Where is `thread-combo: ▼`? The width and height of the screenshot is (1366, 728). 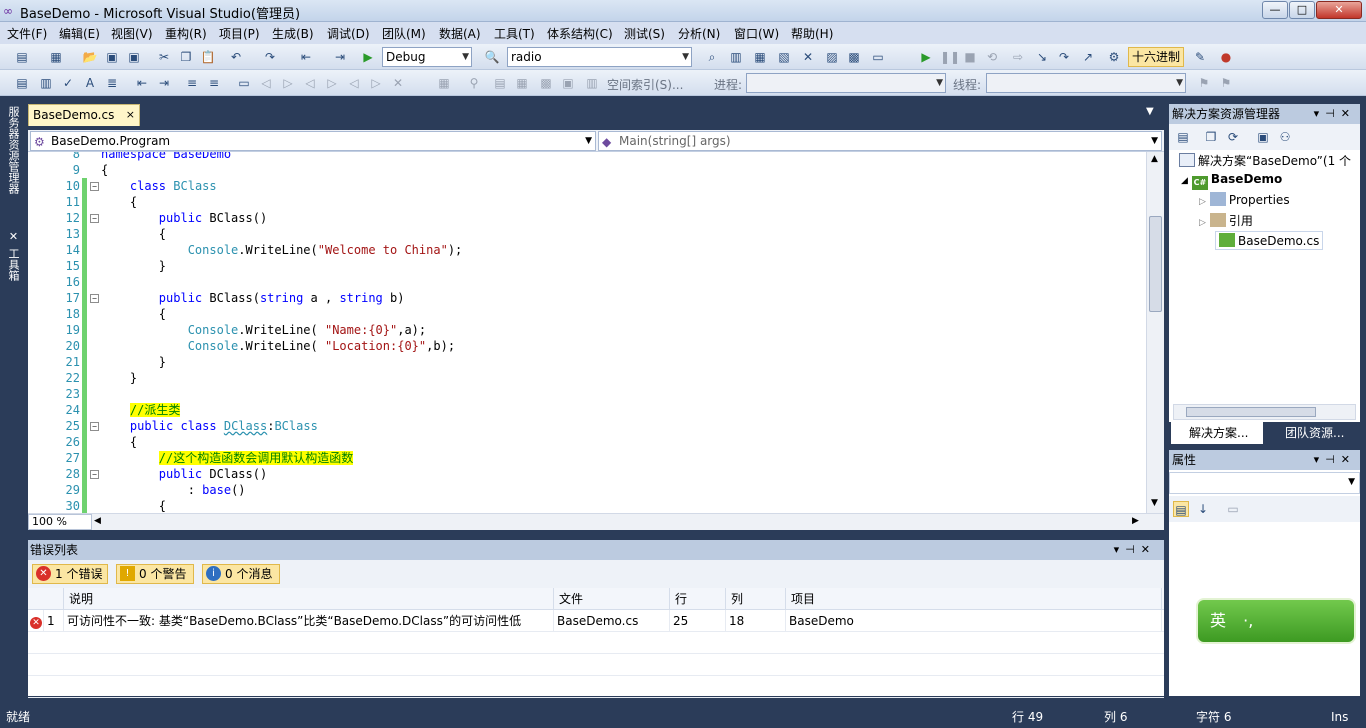
thread-combo: ▼ is located at coordinates (1086, 83).